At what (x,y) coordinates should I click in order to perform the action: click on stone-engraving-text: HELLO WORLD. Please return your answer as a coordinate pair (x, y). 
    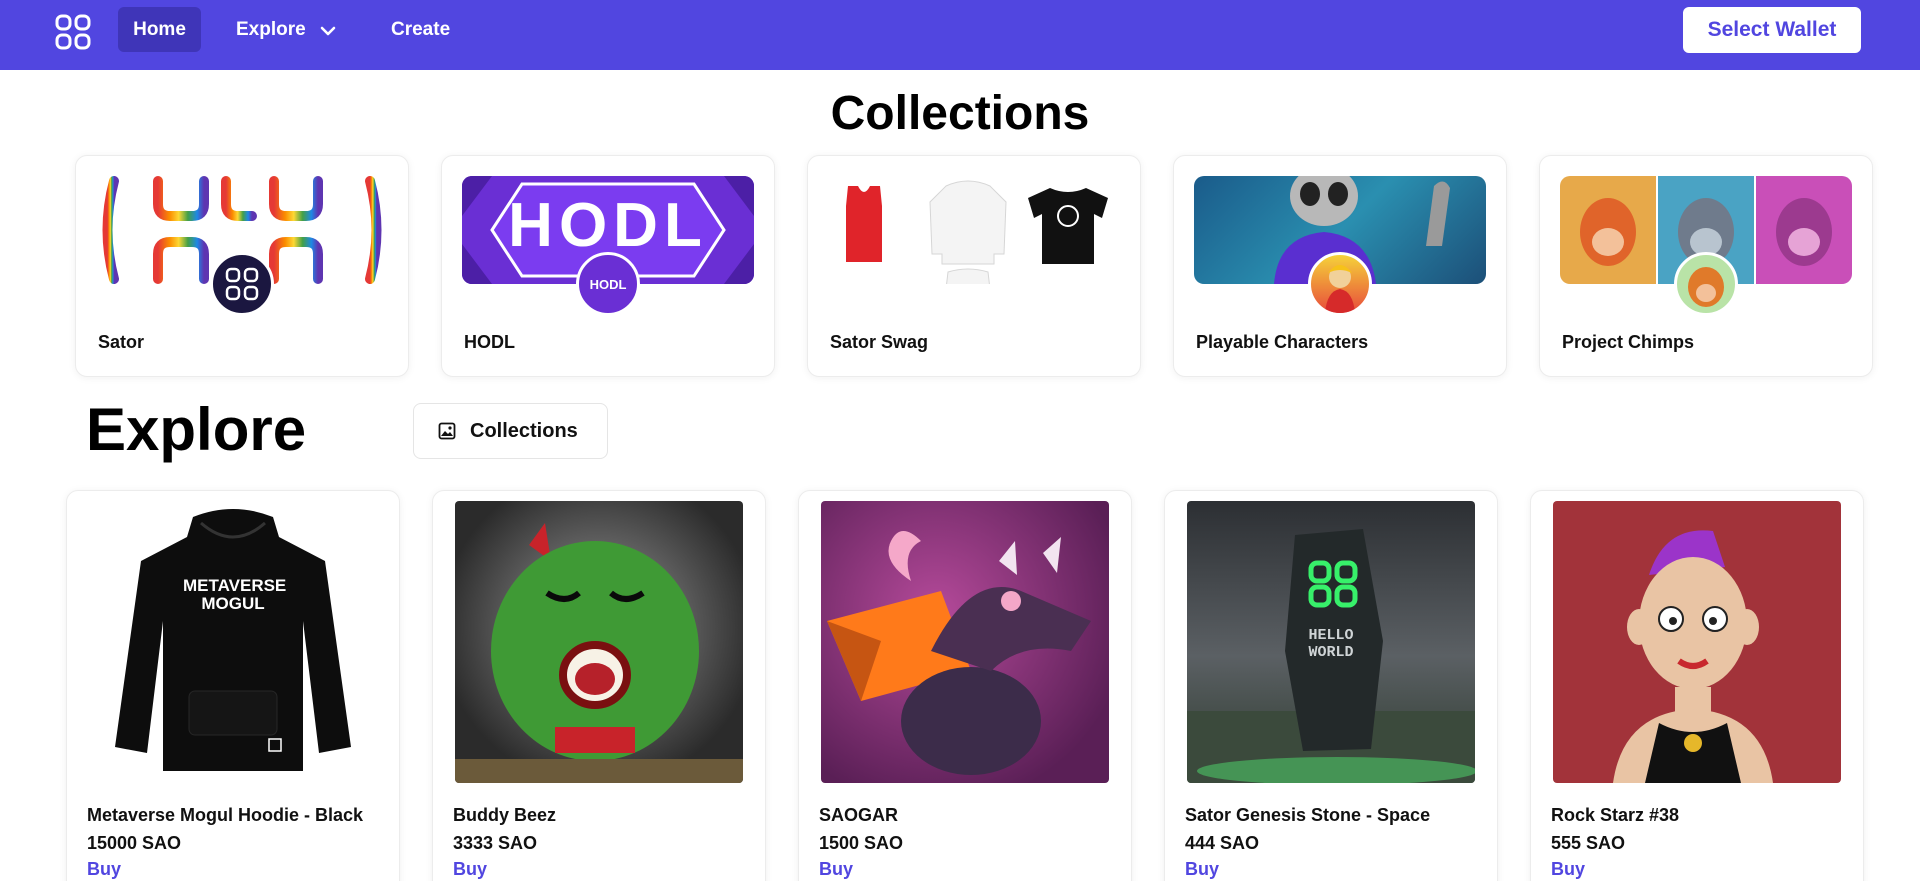
    Looking at the image, I should click on (1331, 644).